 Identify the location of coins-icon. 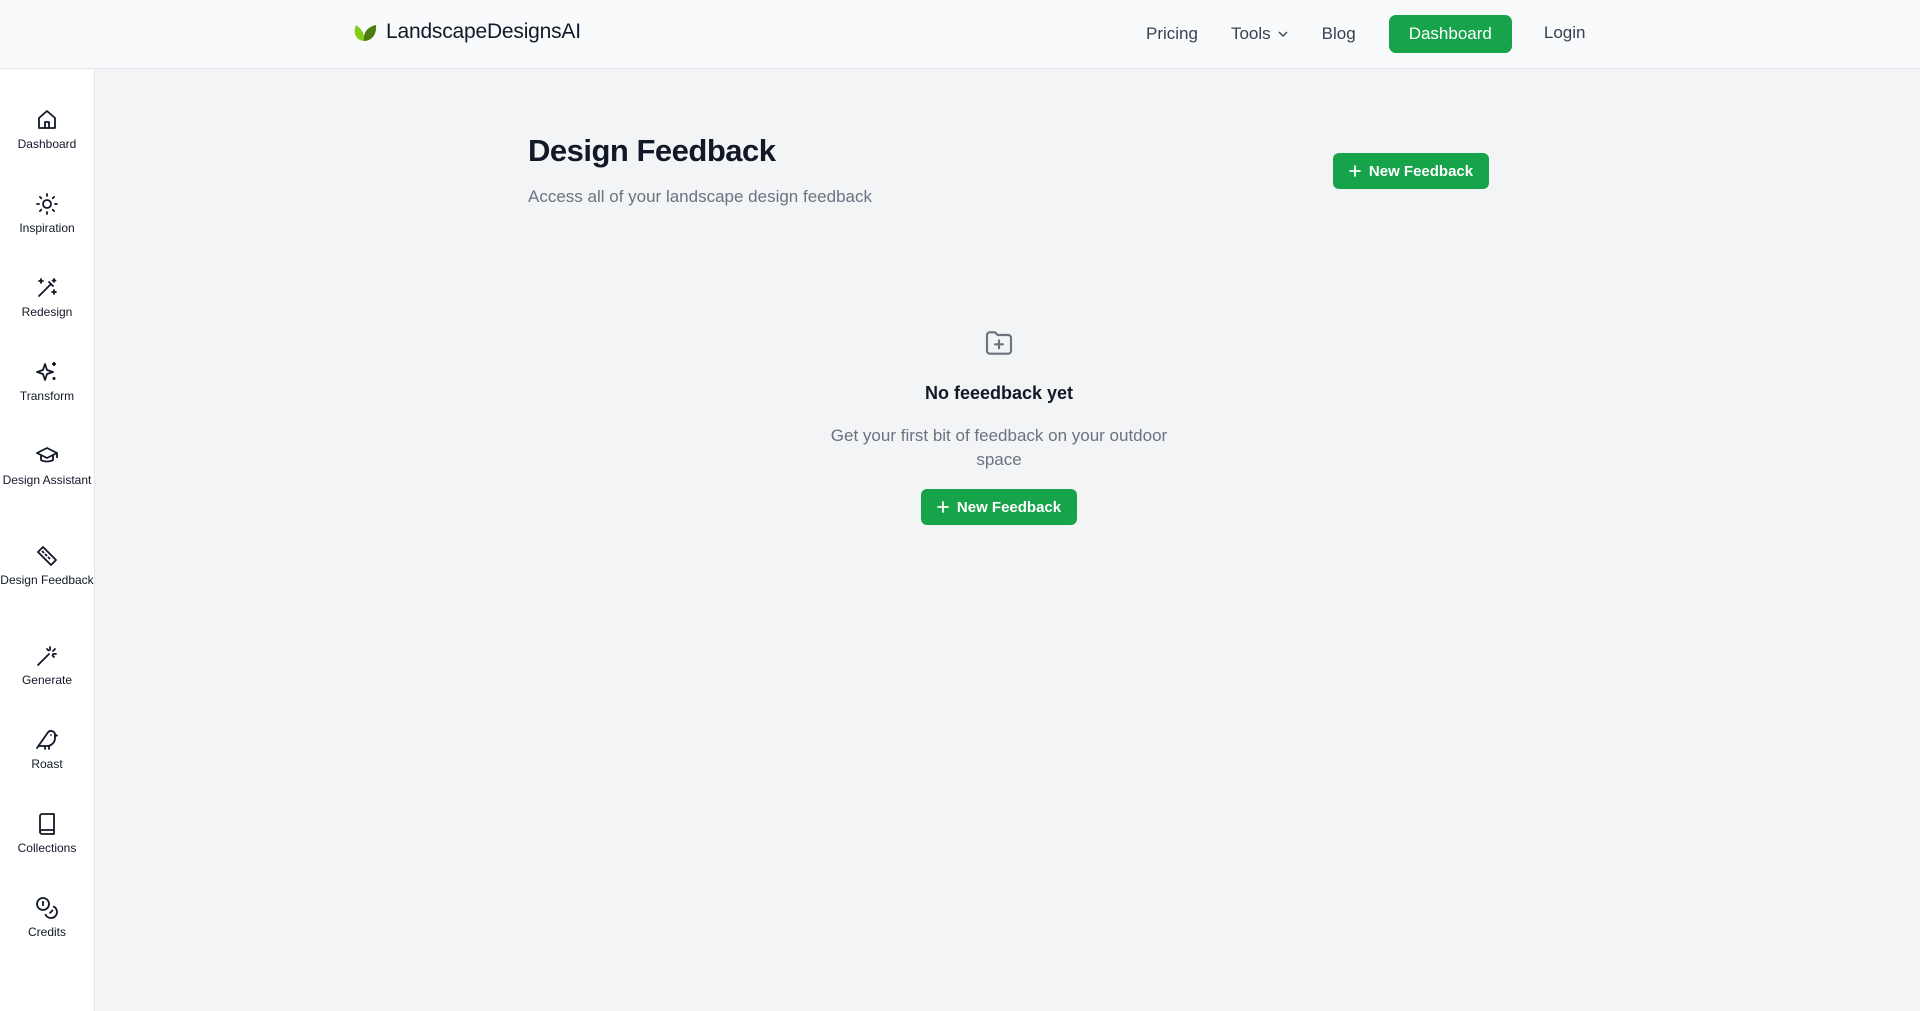
(47, 908).